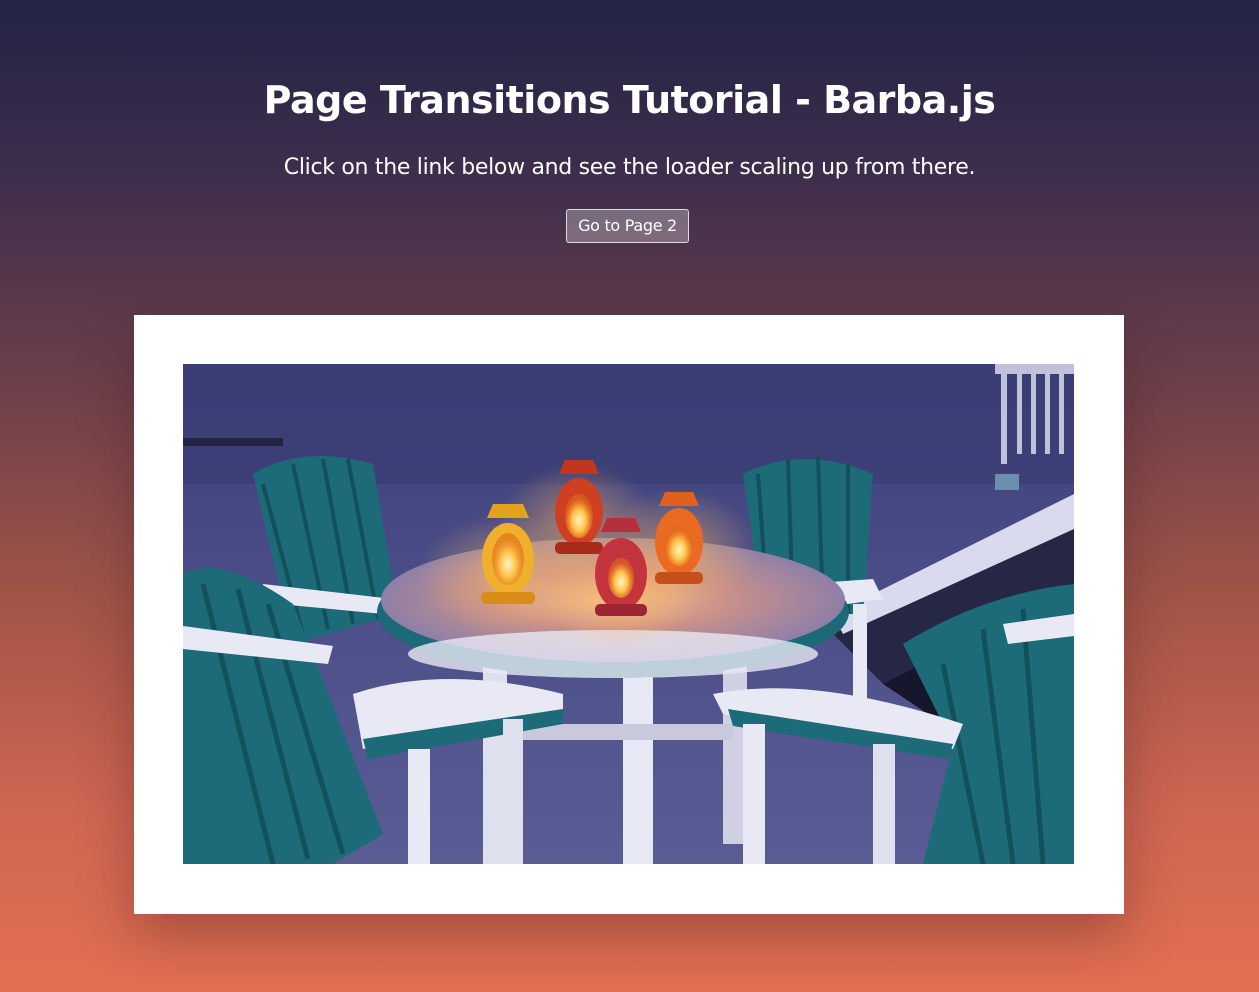 The width and height of the screenshot is (1259, 992). What do you see at coordinates (629, 100) in the screenshot?
I see `page-title: Page Transitions Tutorial - Barba.js` at bounding box center [629, 100].